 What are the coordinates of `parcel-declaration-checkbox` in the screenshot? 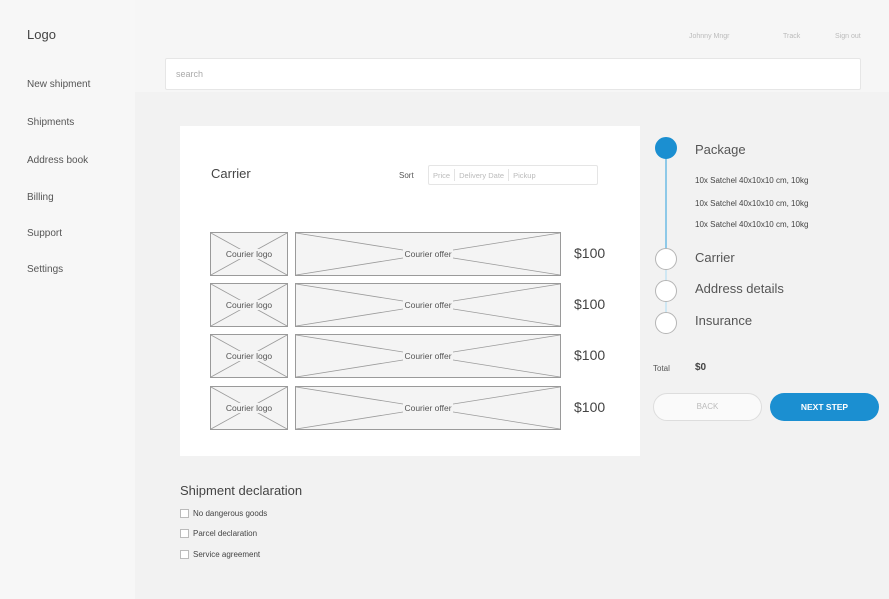 It's located at (184, 533).